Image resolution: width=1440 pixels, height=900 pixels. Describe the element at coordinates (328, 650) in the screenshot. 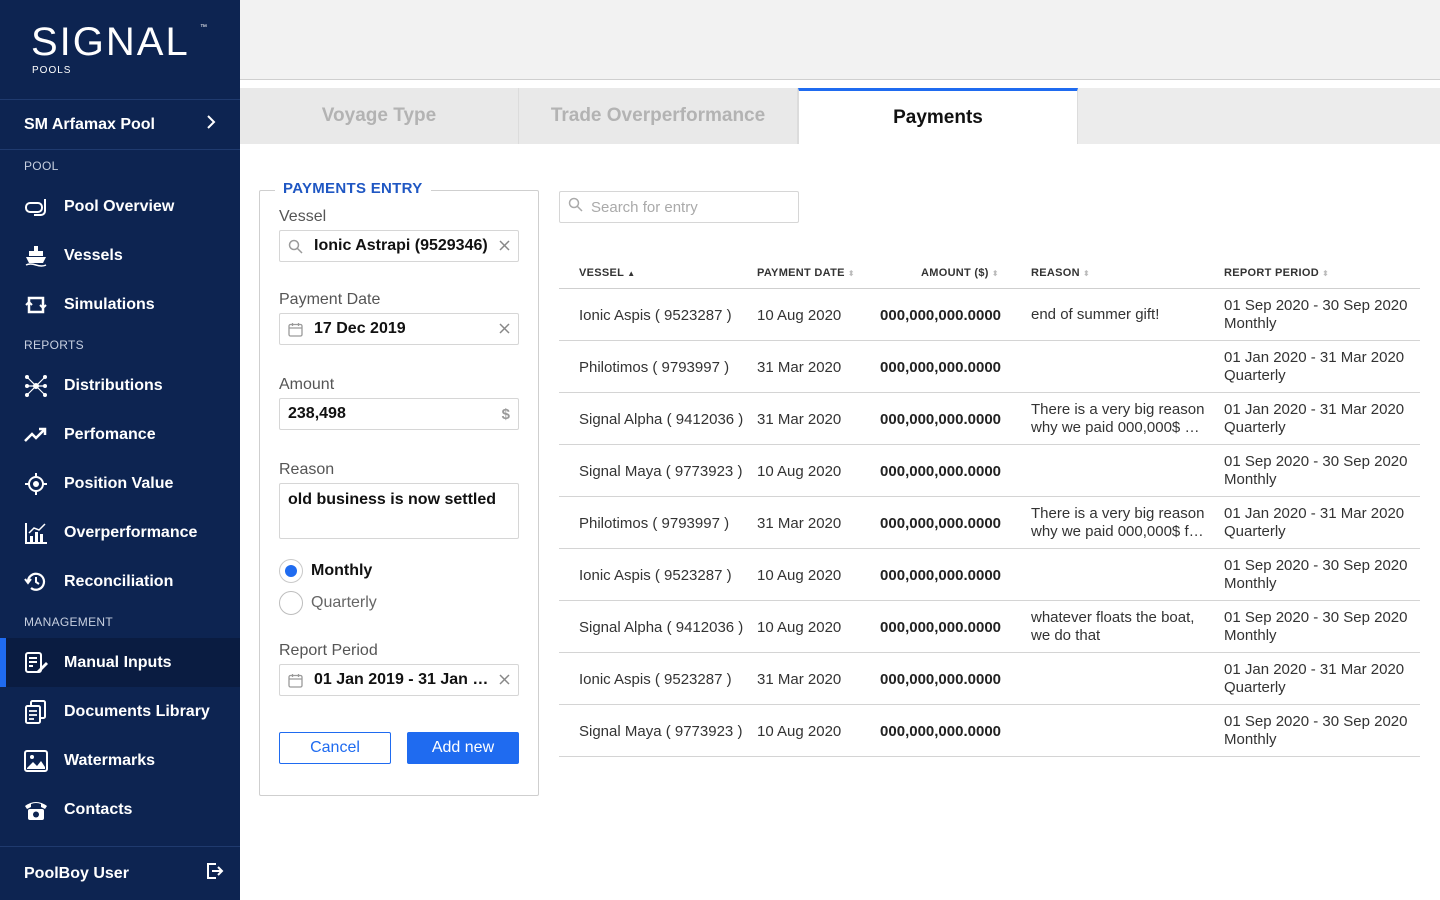

I see `report-period-label: Report Period` at that location.